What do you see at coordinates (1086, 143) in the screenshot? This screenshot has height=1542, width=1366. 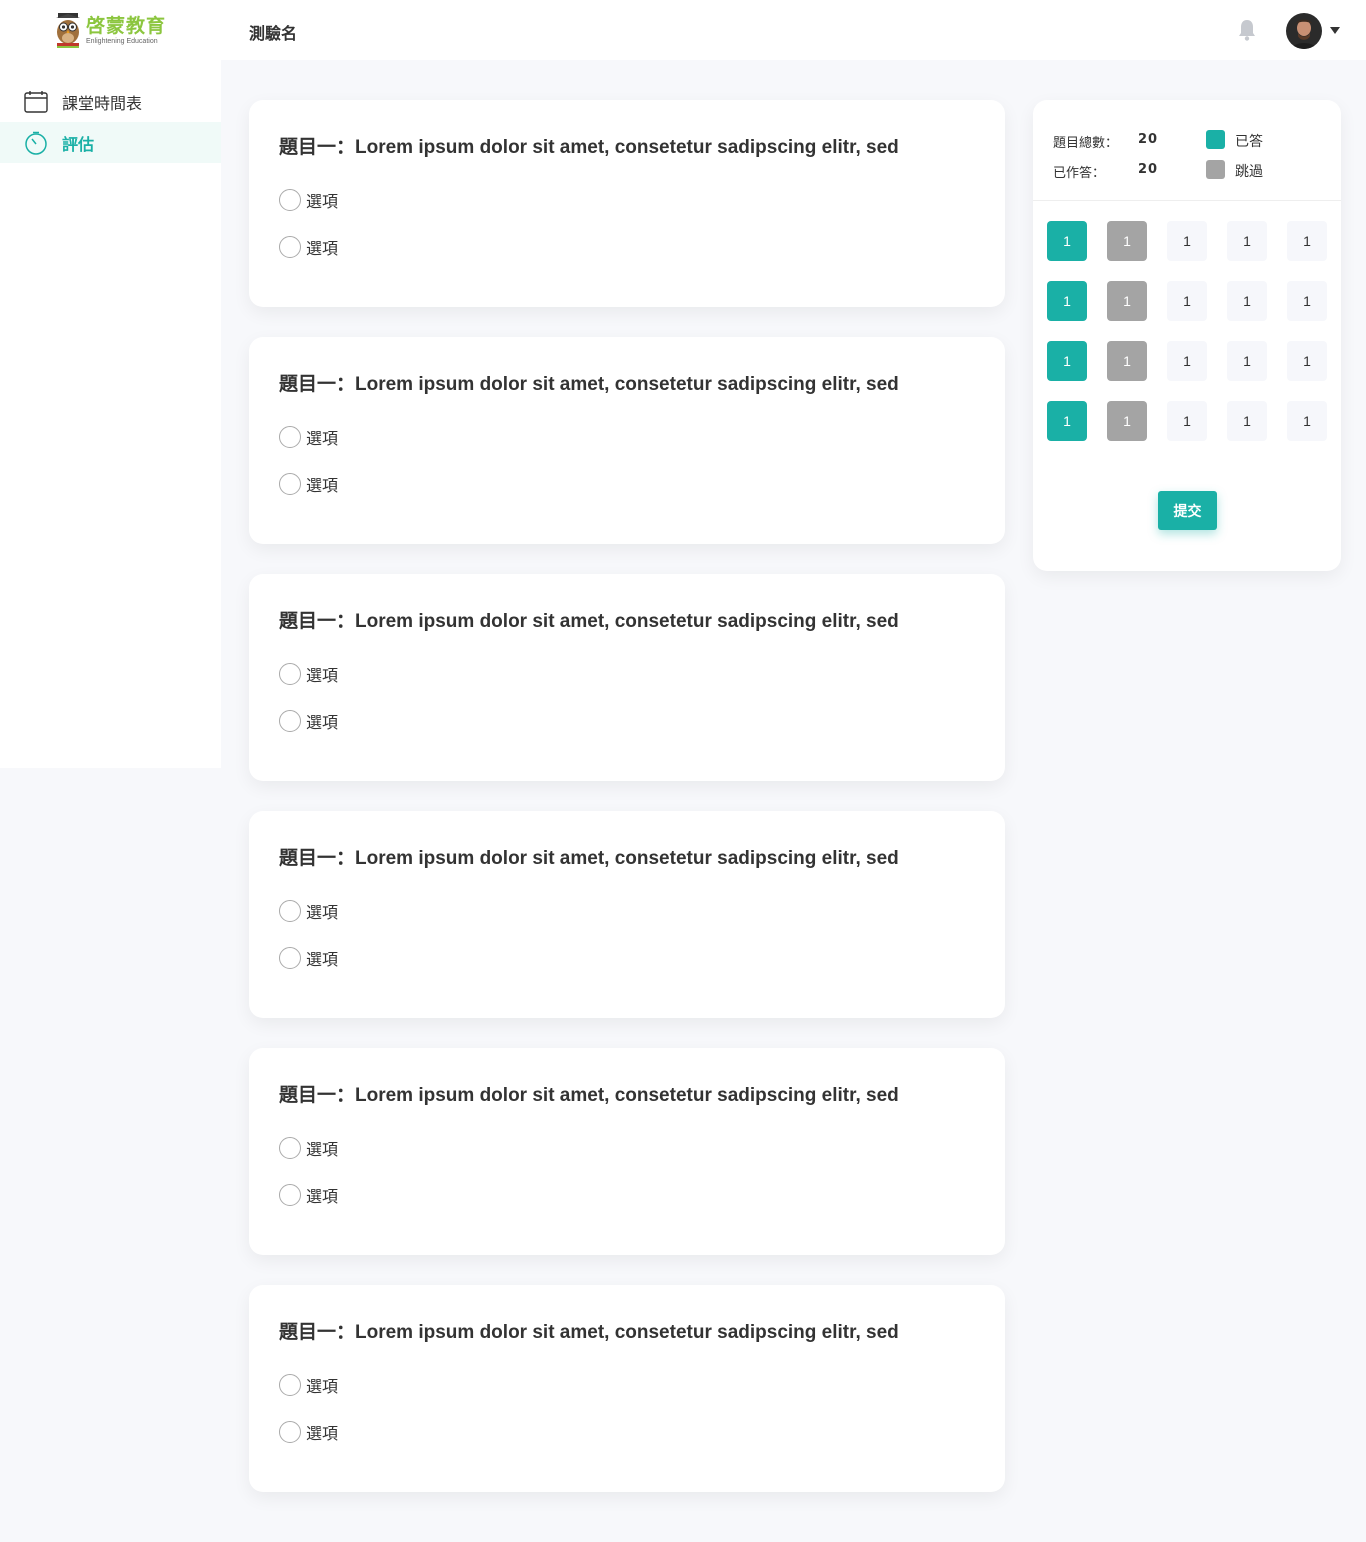 I see `total-questions-label: 題目總數：` at bounding box center [1086, 143].